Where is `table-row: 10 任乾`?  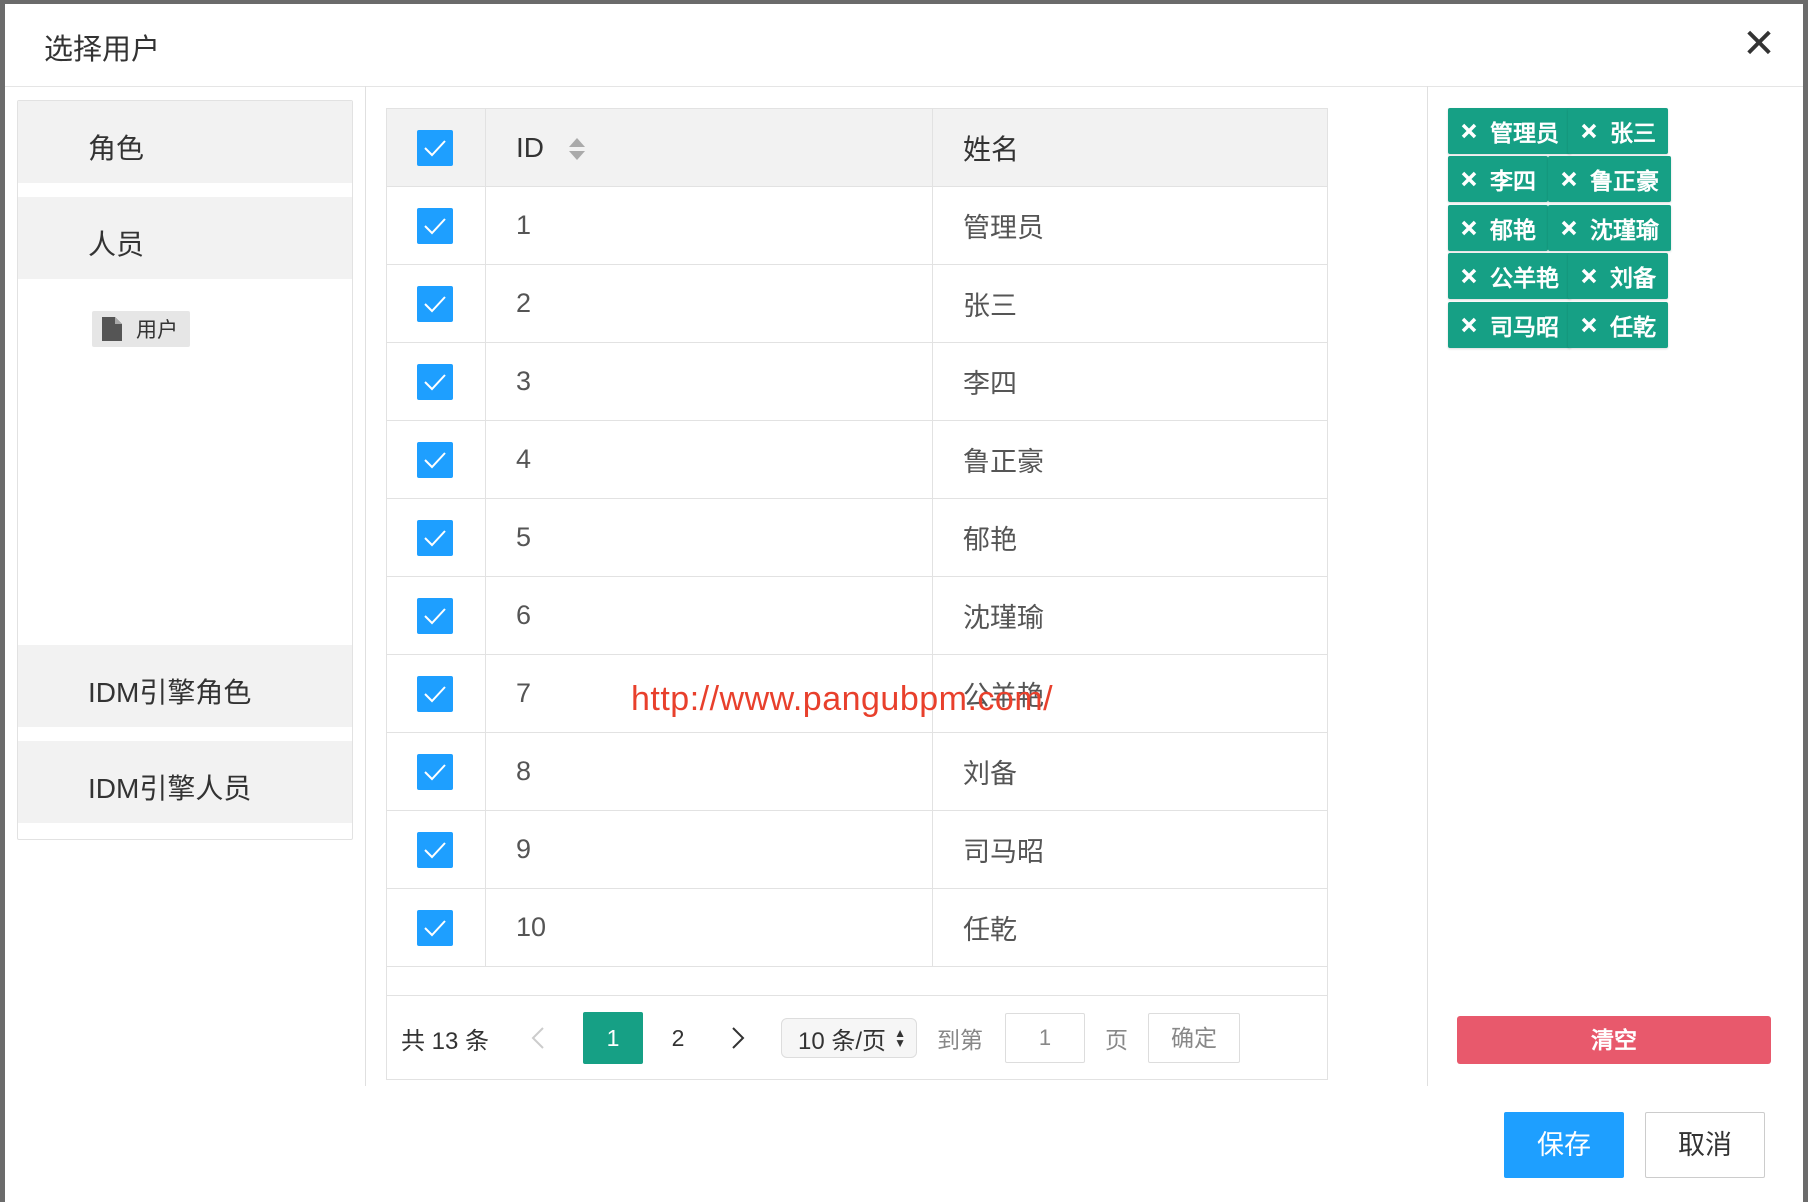
table-row: 10 任乾 is located at coordinates (857, 927).